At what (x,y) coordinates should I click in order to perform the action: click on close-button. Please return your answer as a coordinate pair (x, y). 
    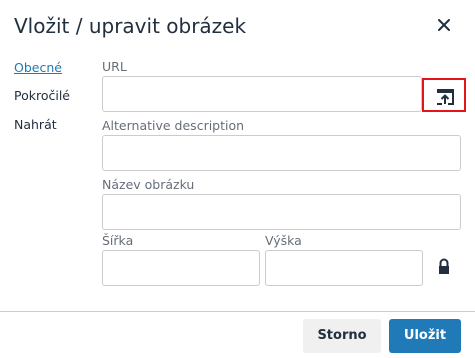
    Looking at the image, I should click on (444, 25).